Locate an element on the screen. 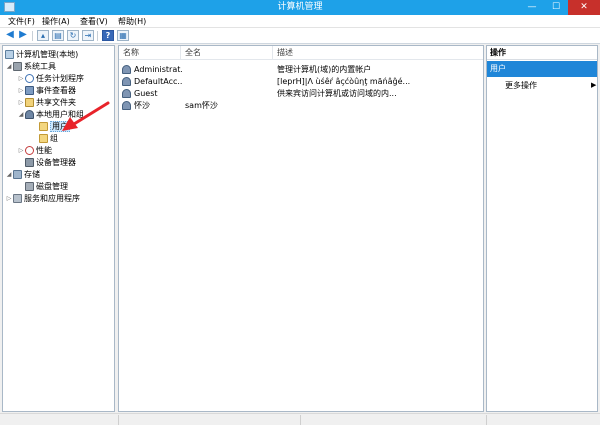 This screenshot has height=425, width=600. help-icon: ? is located at coordinates (108, 35).